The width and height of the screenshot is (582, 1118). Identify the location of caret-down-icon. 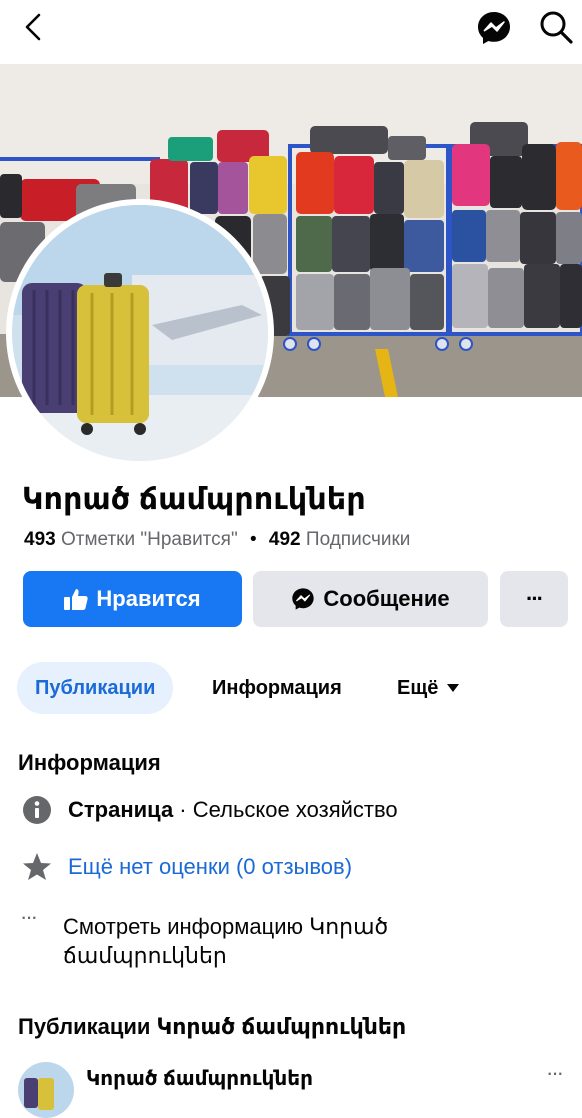
(453, 688).